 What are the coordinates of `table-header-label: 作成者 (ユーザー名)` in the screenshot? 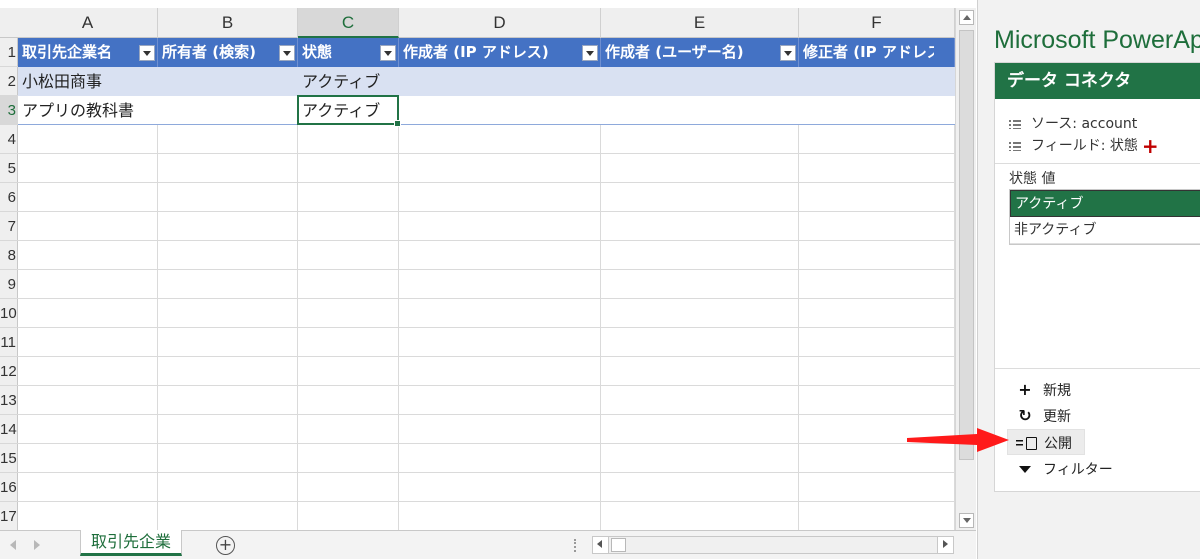 It's located at (674, 52).